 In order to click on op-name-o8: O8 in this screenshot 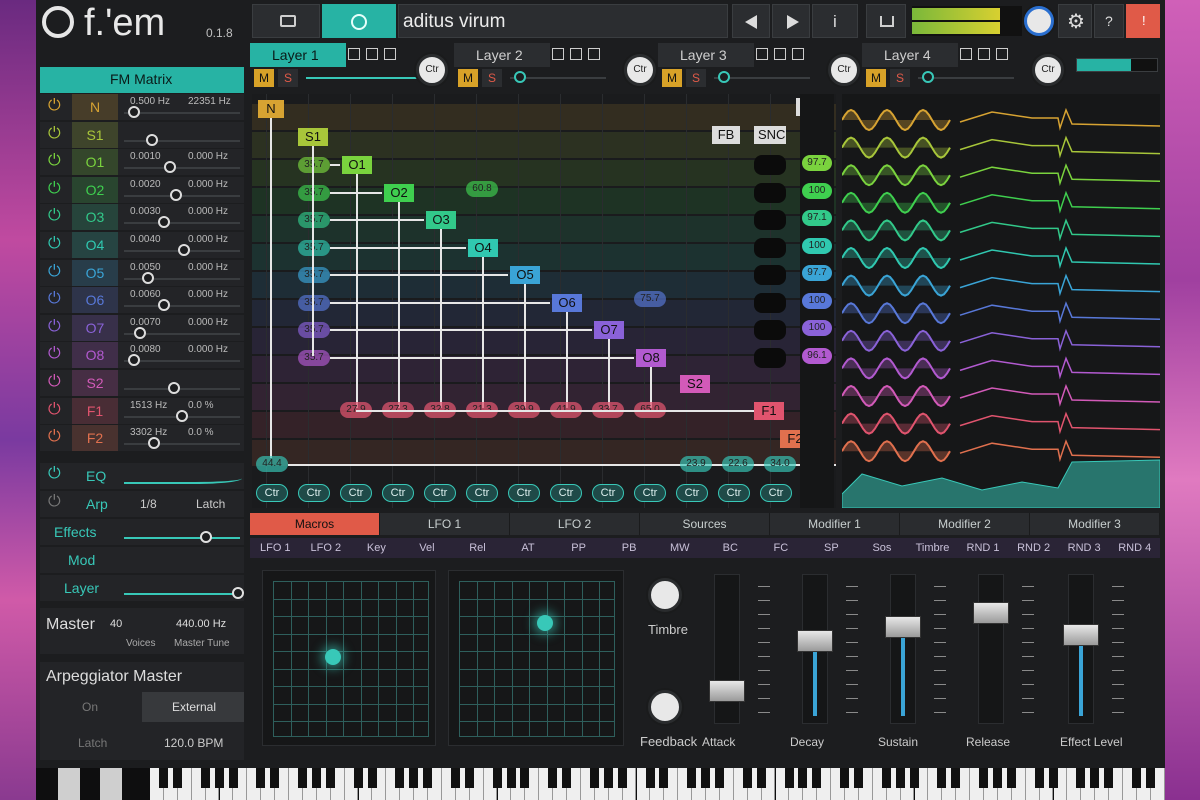, I will do `click(95, 355)`.